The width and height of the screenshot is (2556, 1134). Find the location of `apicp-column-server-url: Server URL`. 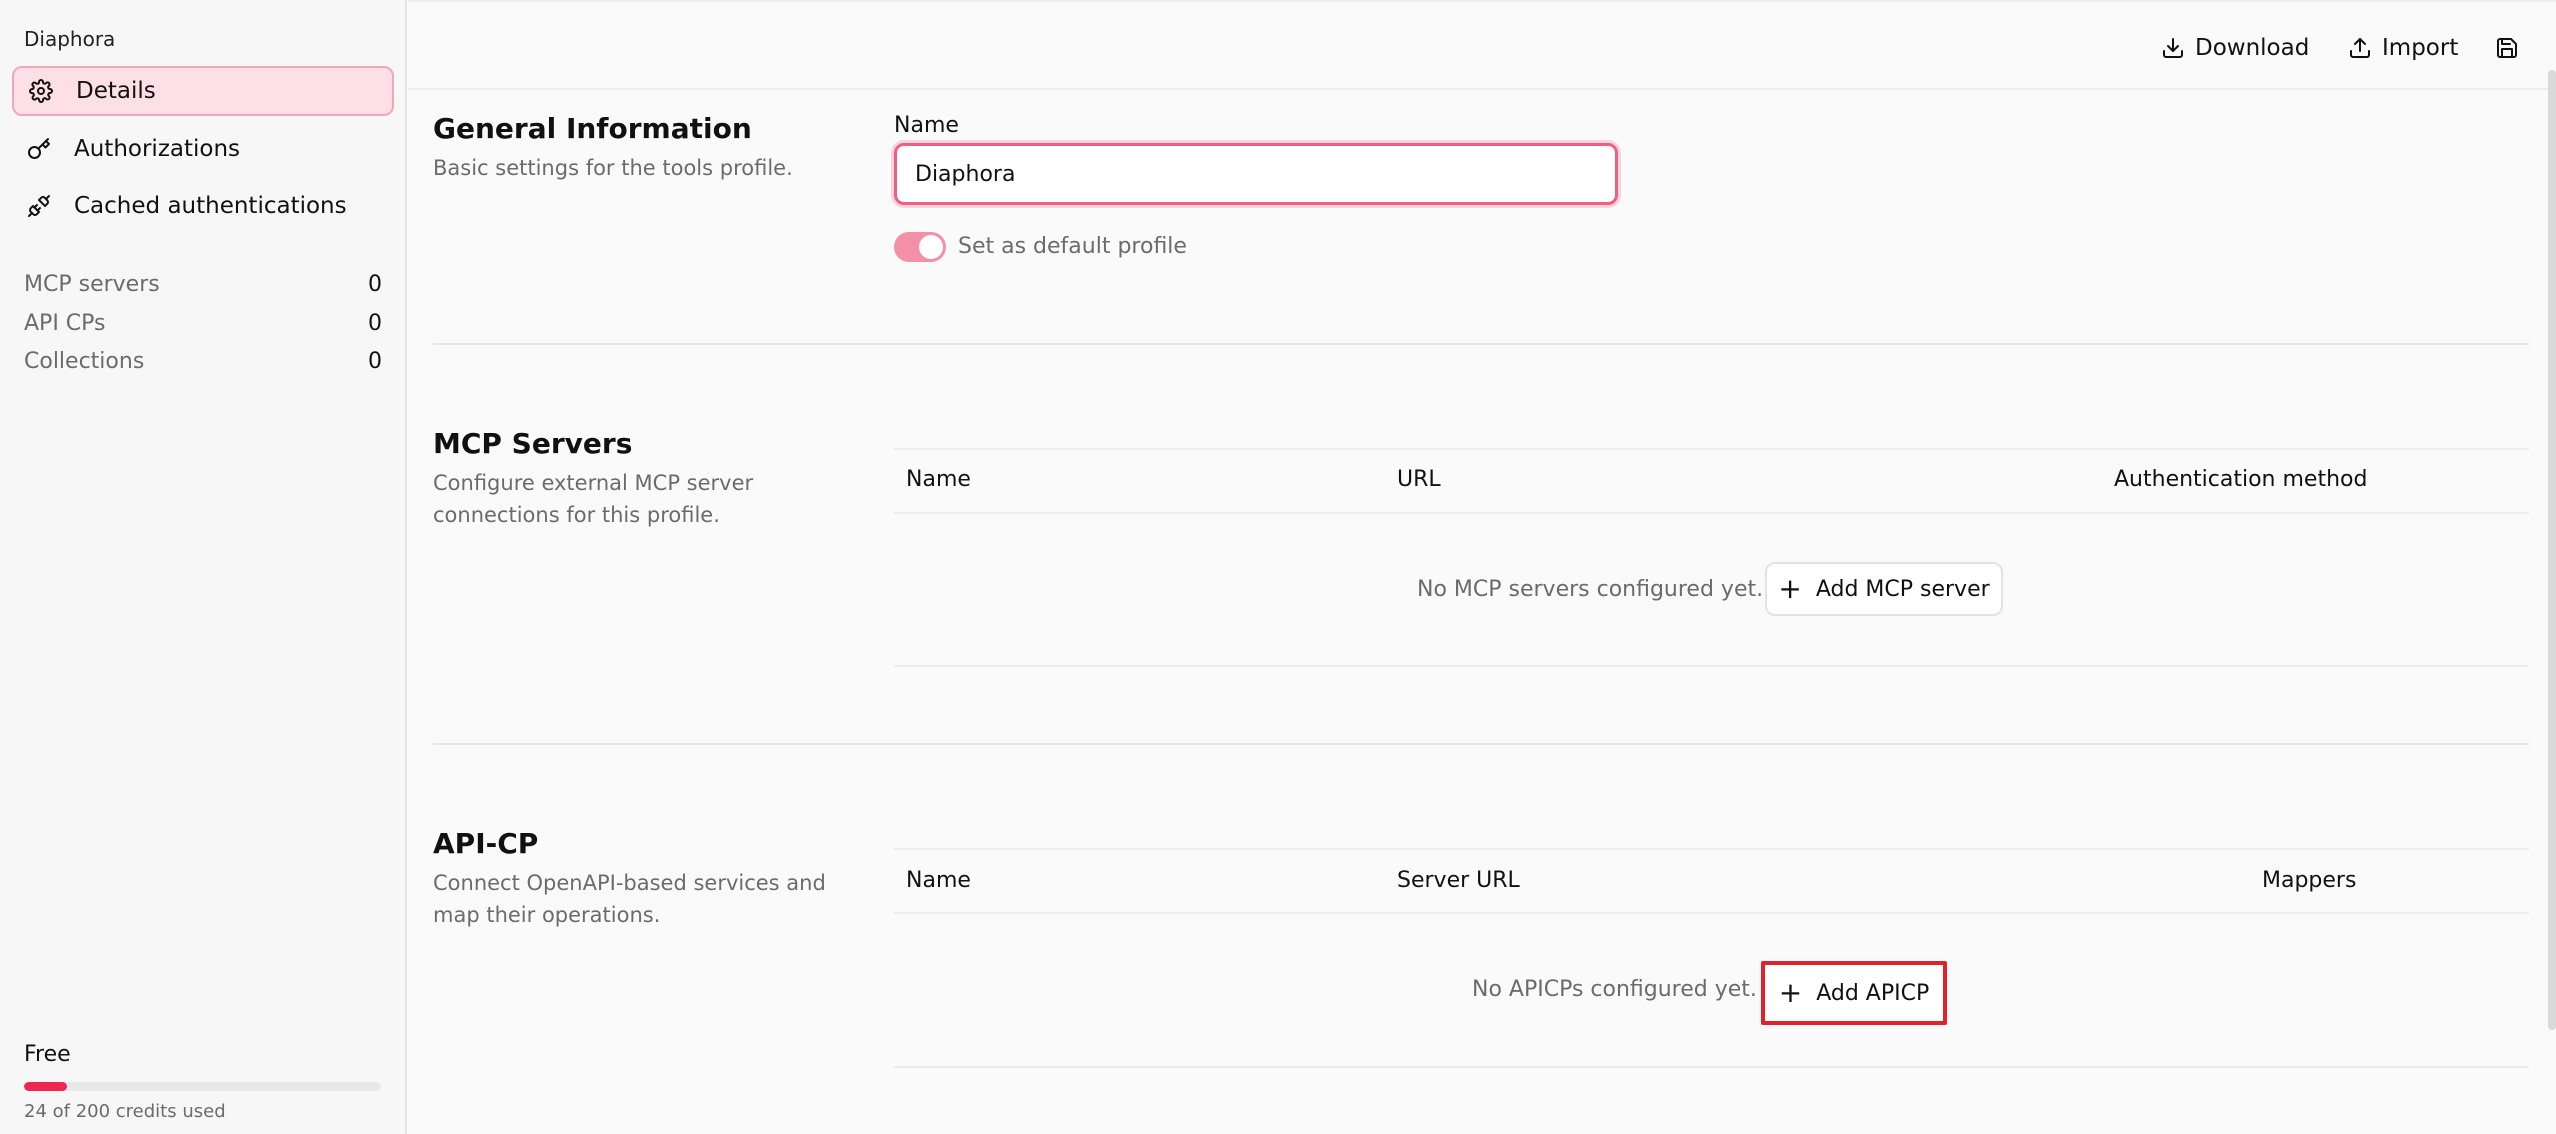

apicp-column-server-url: Server URL is located at coordinates (1458, 880).